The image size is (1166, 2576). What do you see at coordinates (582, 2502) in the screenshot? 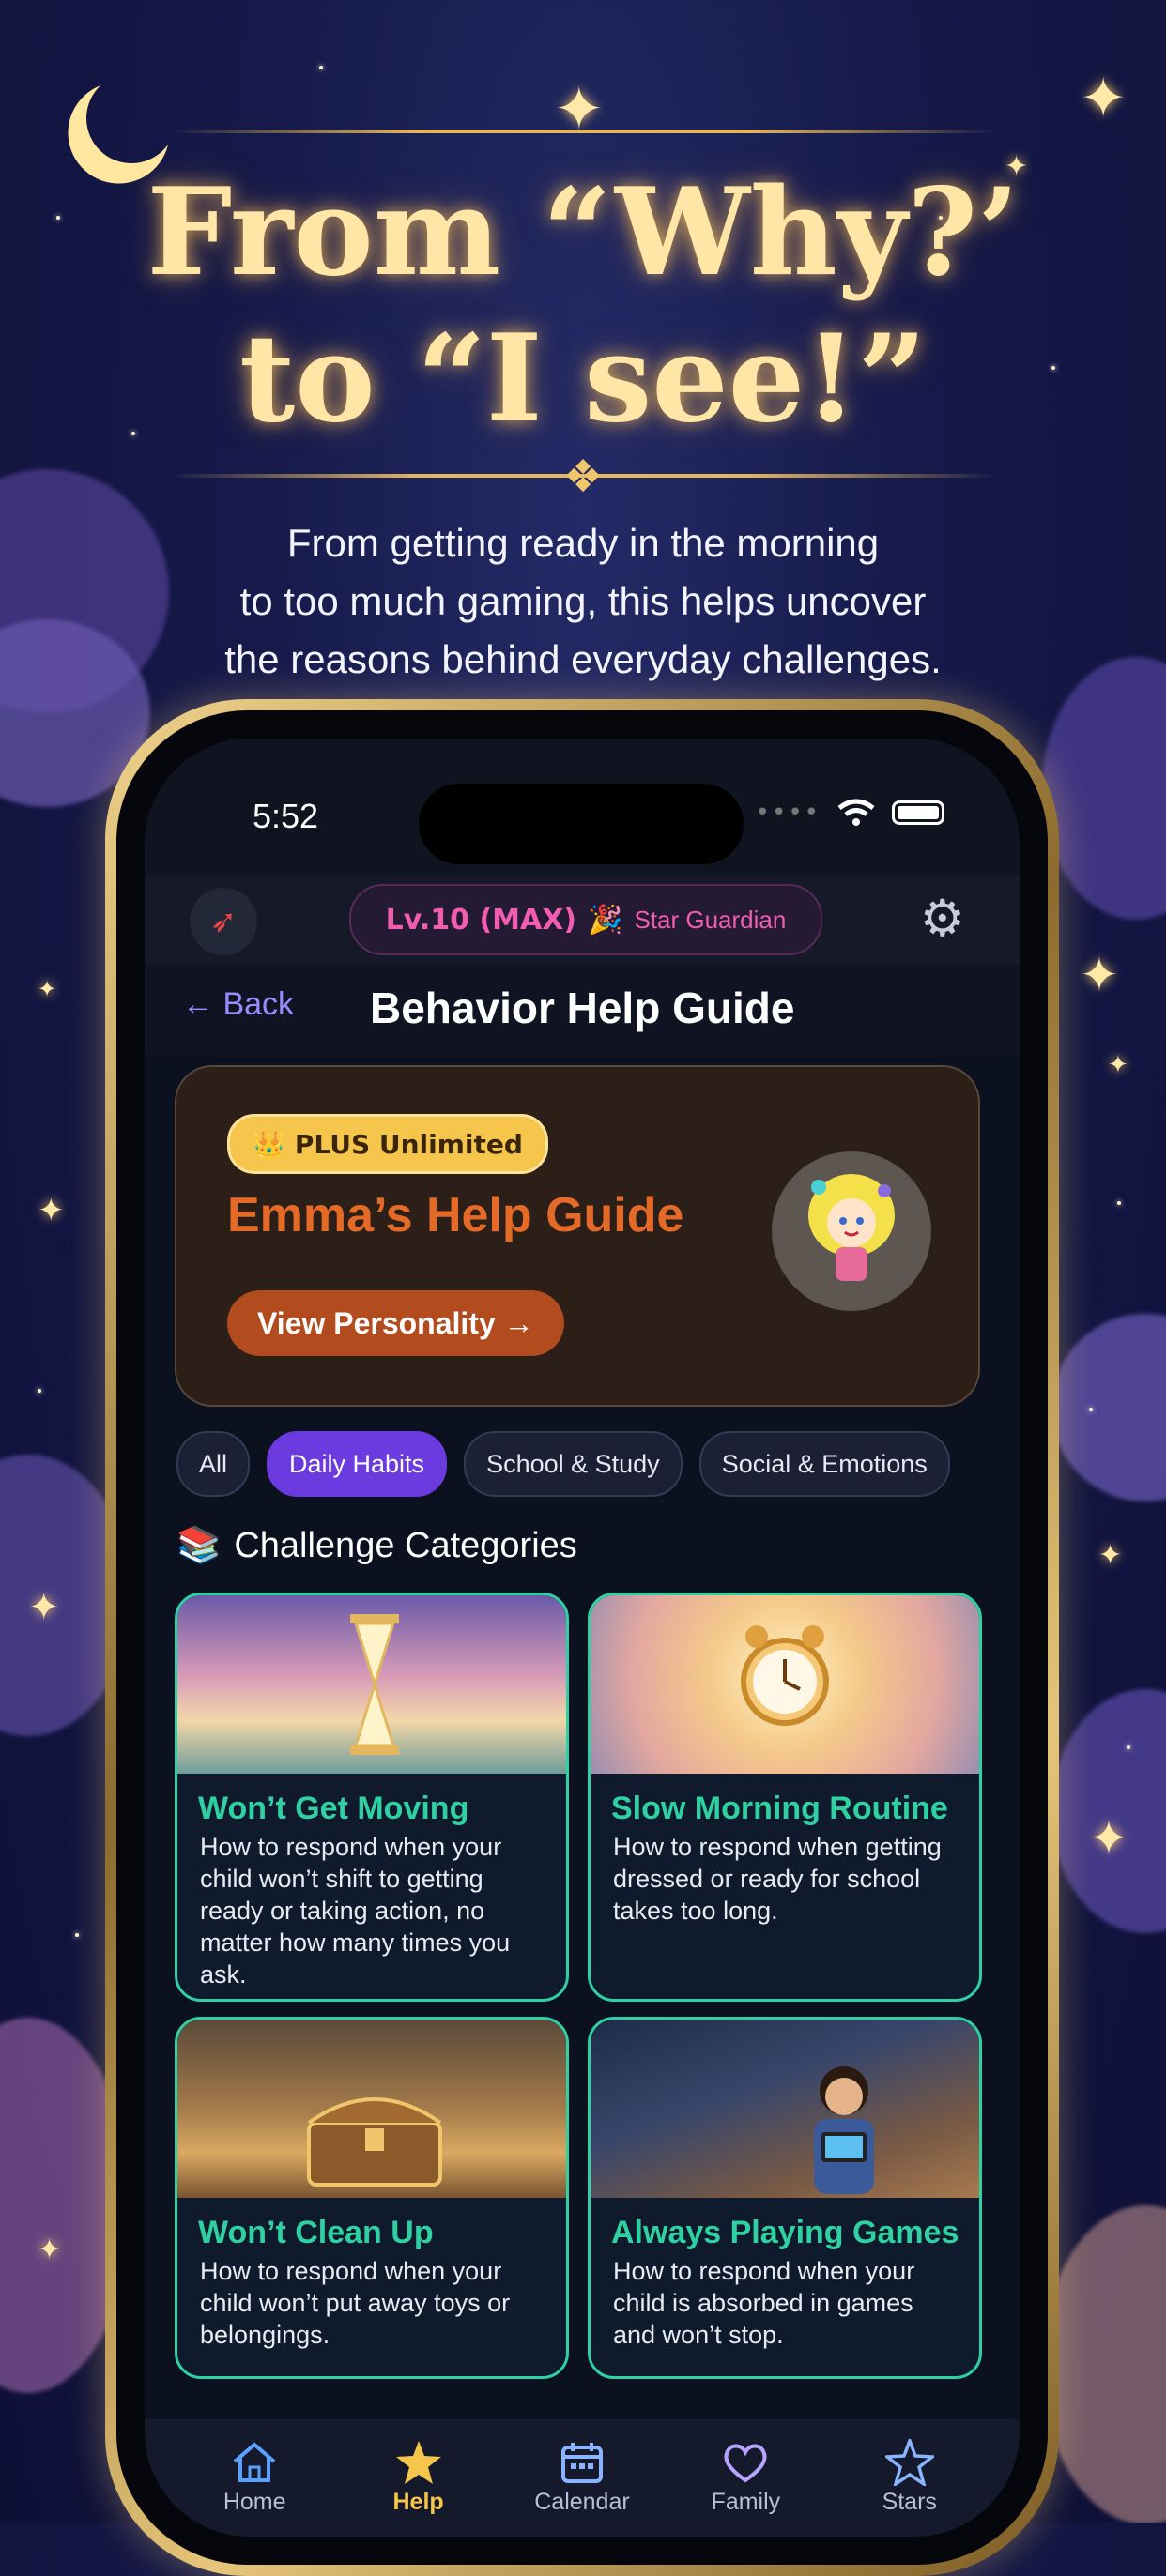
I see `tab-label: Calendar` at bounding box center [582, 2502].